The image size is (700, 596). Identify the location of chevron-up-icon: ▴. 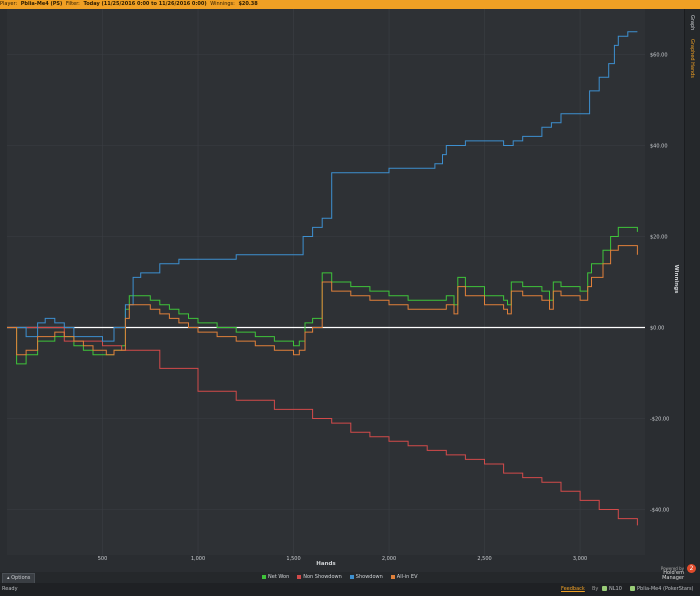
(8, 578).